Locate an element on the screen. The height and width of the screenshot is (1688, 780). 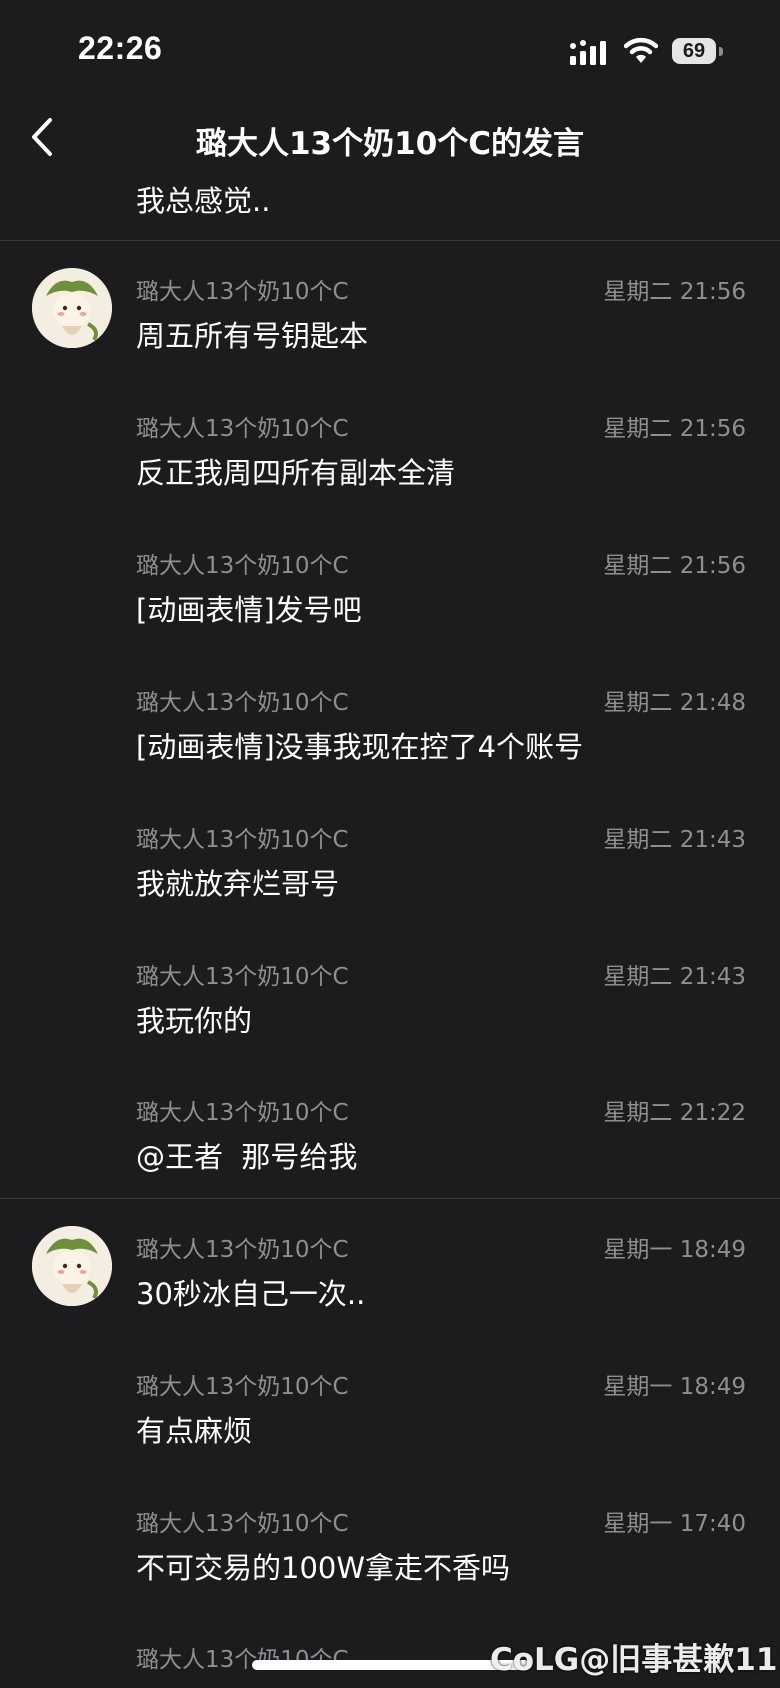
message-text: [动画表情]发号吧 is located at coordinates (249, 608).